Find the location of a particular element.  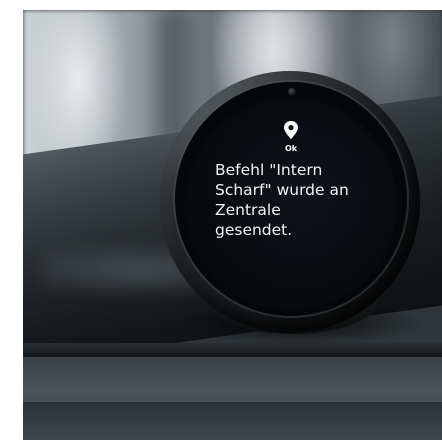

camera-icon is located at coordinates (292, 92).